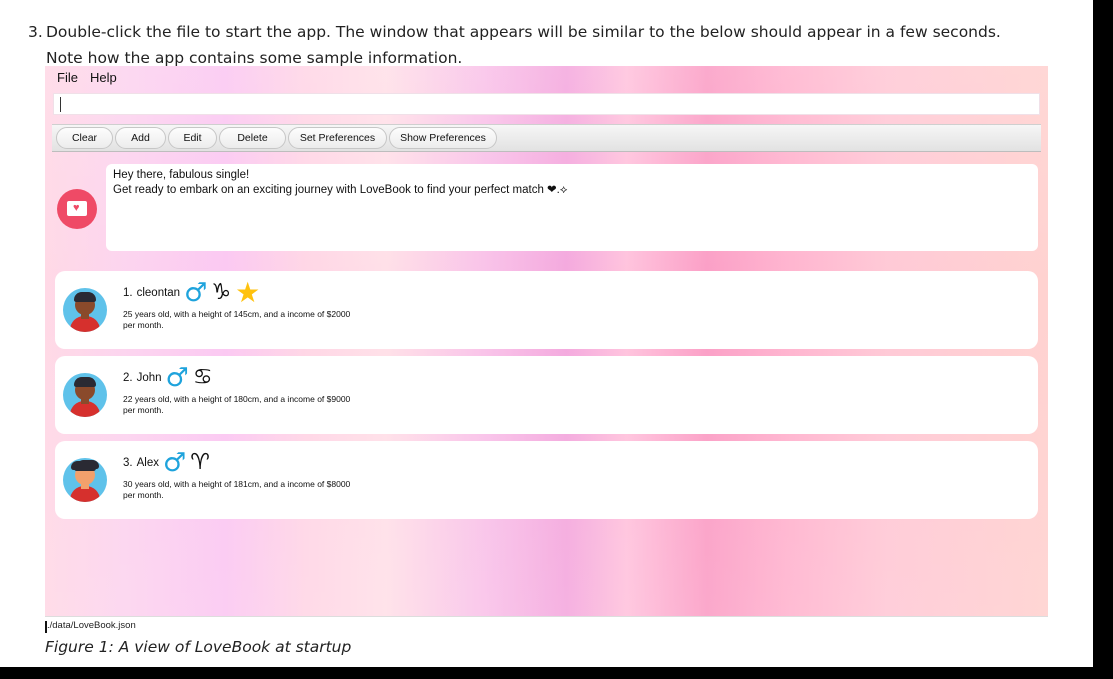 The width and height of the screenshot is (1113, 679). I want to click on person-name-row: 3. Alex ♂ ♈, so click(166, 463).